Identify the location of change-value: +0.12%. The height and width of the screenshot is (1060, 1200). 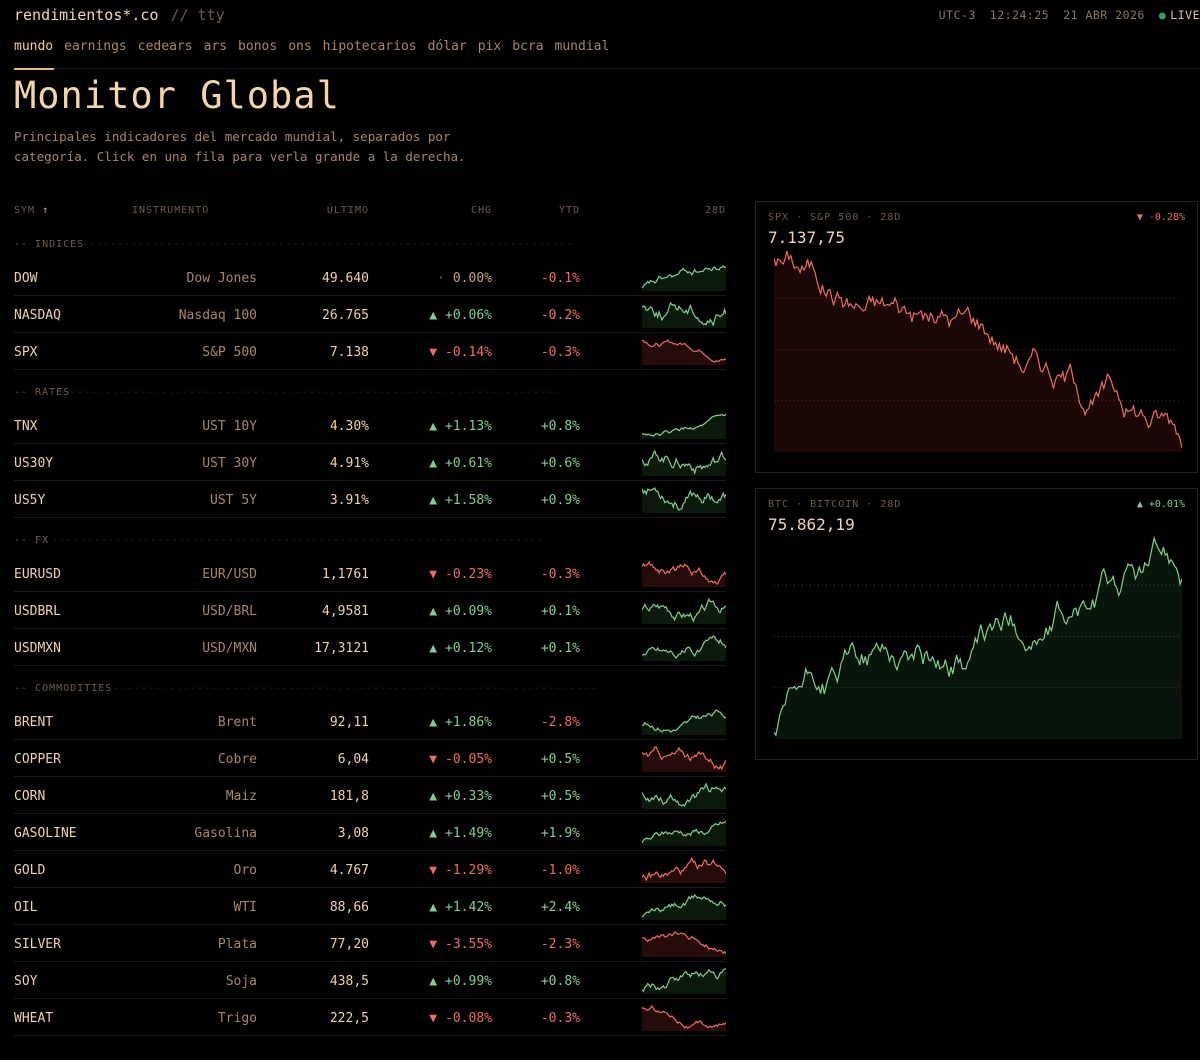
(468, 648).